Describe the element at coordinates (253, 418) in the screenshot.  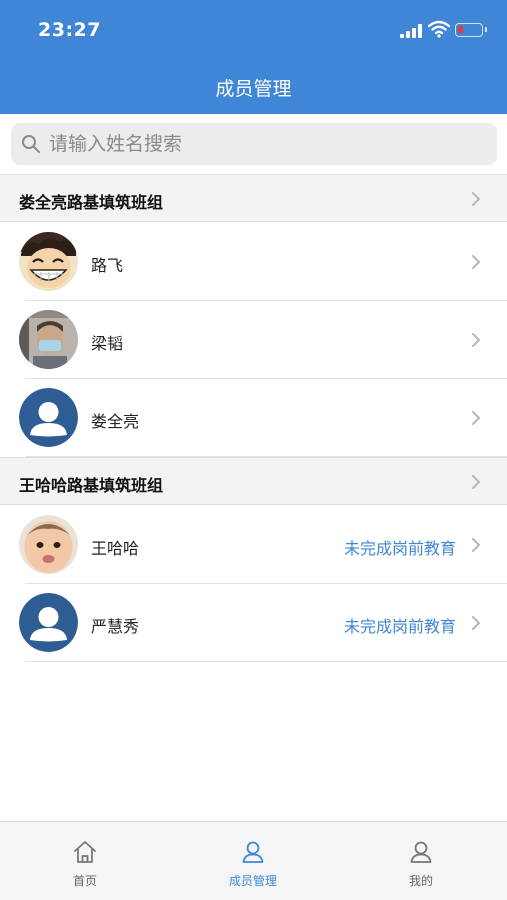
I see `member-row: 娄全亮` at that location.